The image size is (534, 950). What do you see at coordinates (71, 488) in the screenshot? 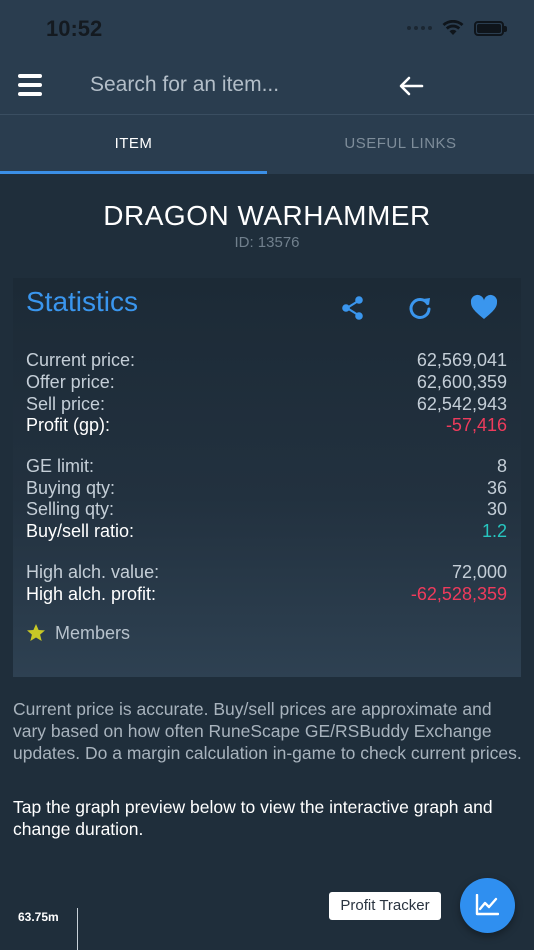
I see `stat-label: Buying qty:` at bounding box center [71, 488].